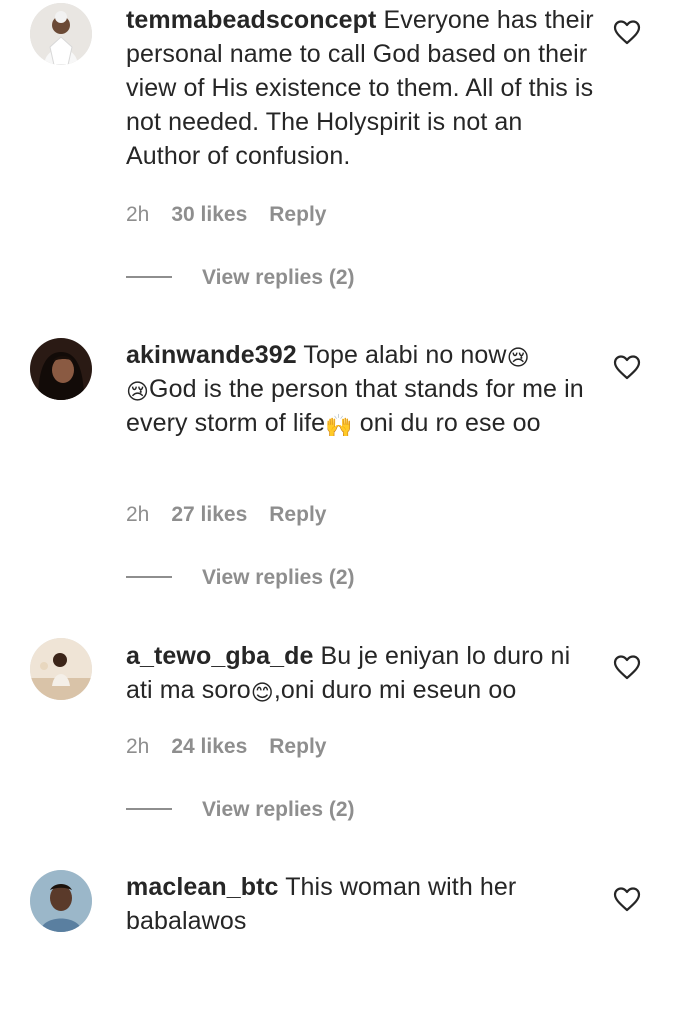 The width and height of the screenshot is (684, 1024). I want to click on comment-meta: 2h 30 likes Reply, so click(226, 215).